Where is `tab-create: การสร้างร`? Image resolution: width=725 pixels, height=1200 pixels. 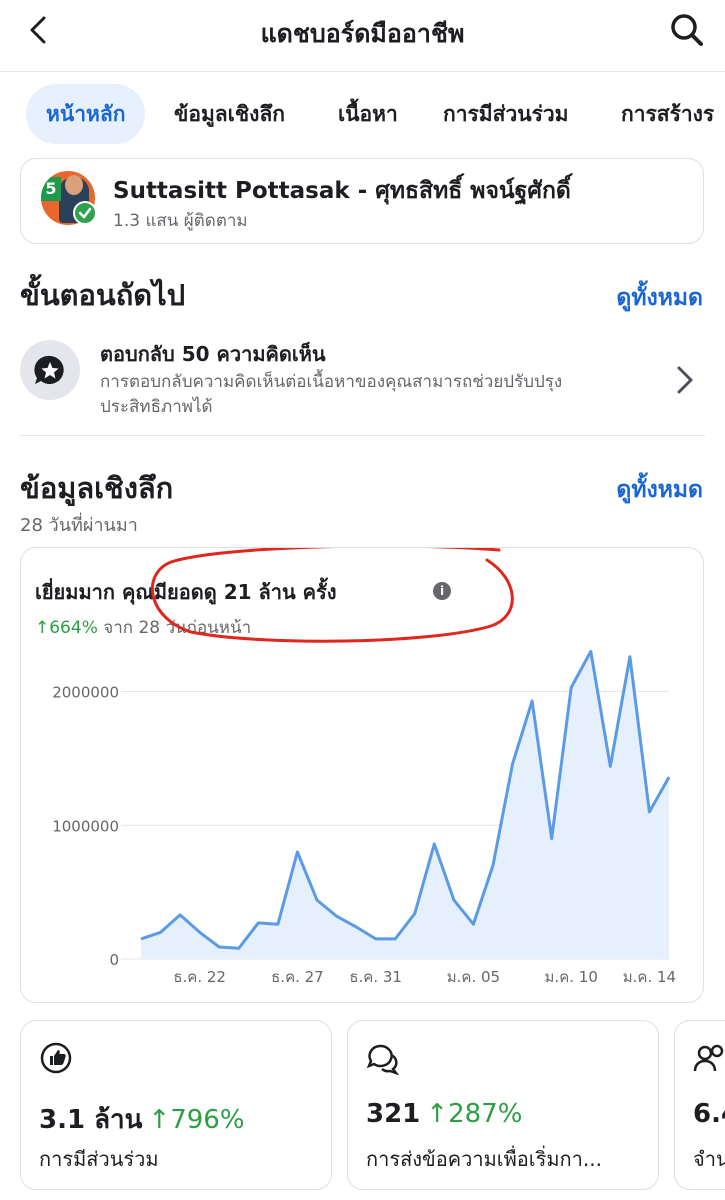 tab-create: การสร้างร is located at coordinates (667, 114).